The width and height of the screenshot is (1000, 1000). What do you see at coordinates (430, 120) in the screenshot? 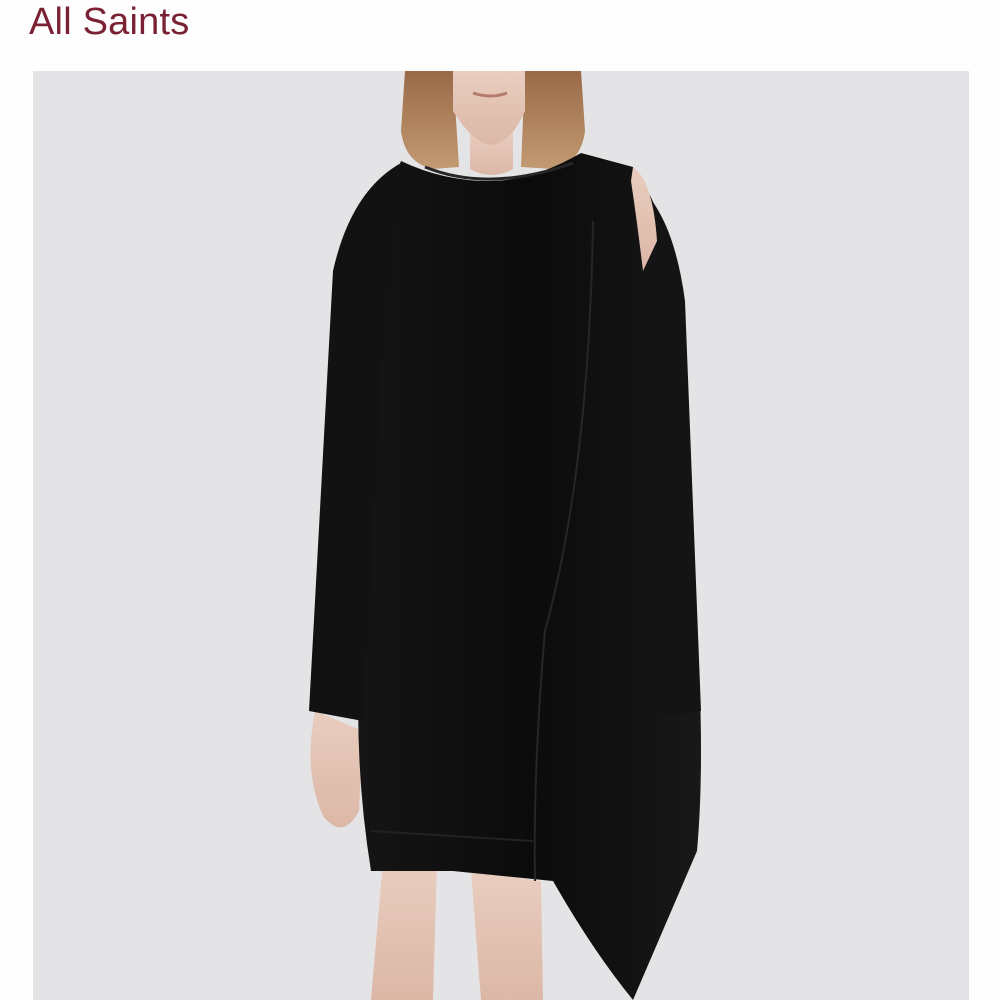
I see `model-hair-left` at bounding box center [430, 120].